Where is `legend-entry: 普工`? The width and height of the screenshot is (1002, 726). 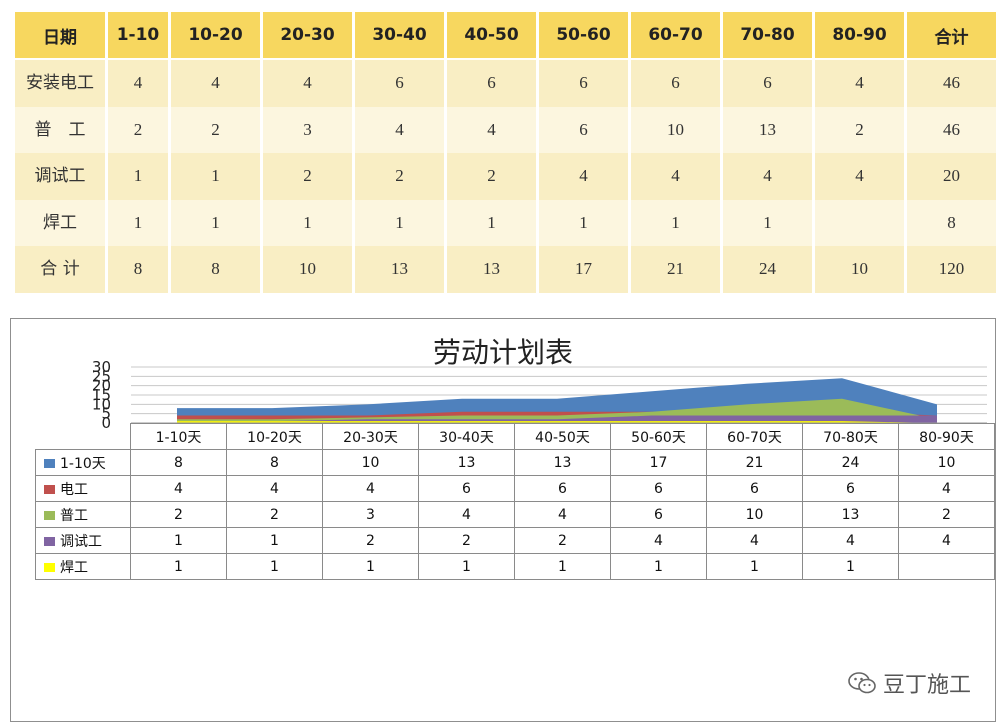
legend-entry: 普工 is located at coordinates (83, 514).